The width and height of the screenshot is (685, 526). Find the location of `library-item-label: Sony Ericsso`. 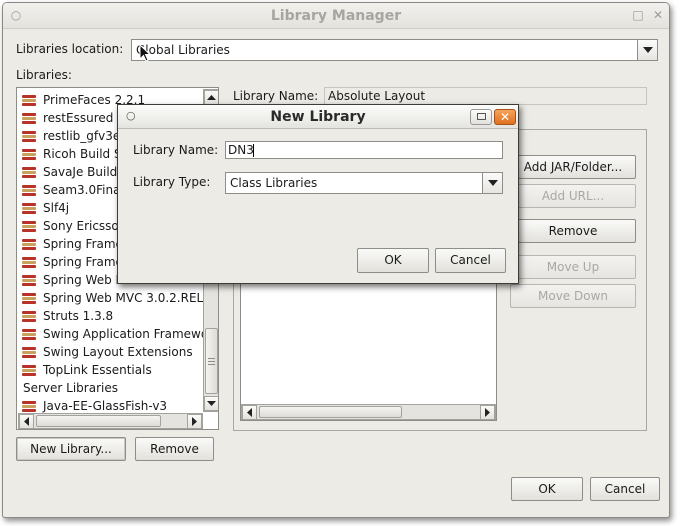

library-item-label: Sony Ericsso is located at coordinates (81, 226).